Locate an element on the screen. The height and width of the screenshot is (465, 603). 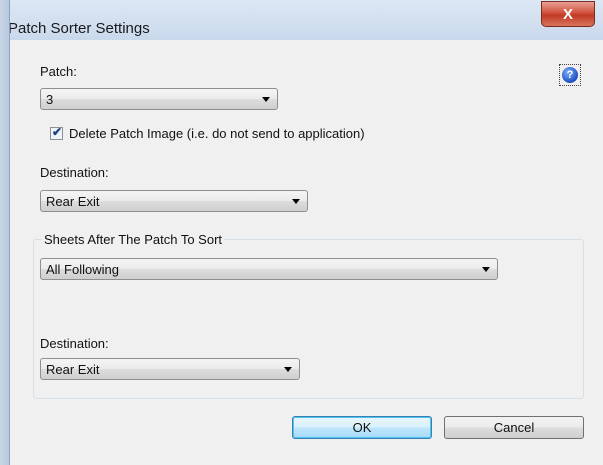
window-frame-left is located at coordinates (5, 232).